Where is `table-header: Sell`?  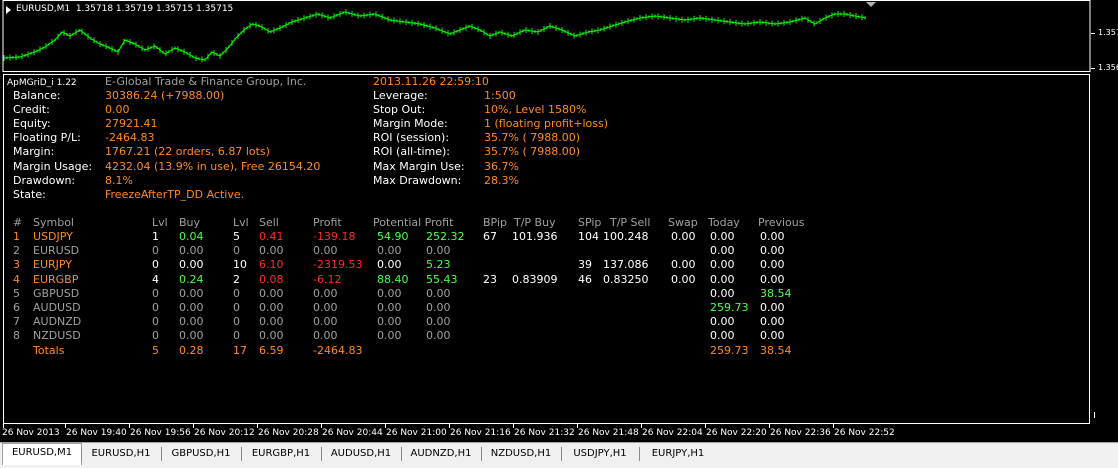
table-header: Sell is located at coordinates (269, 222).